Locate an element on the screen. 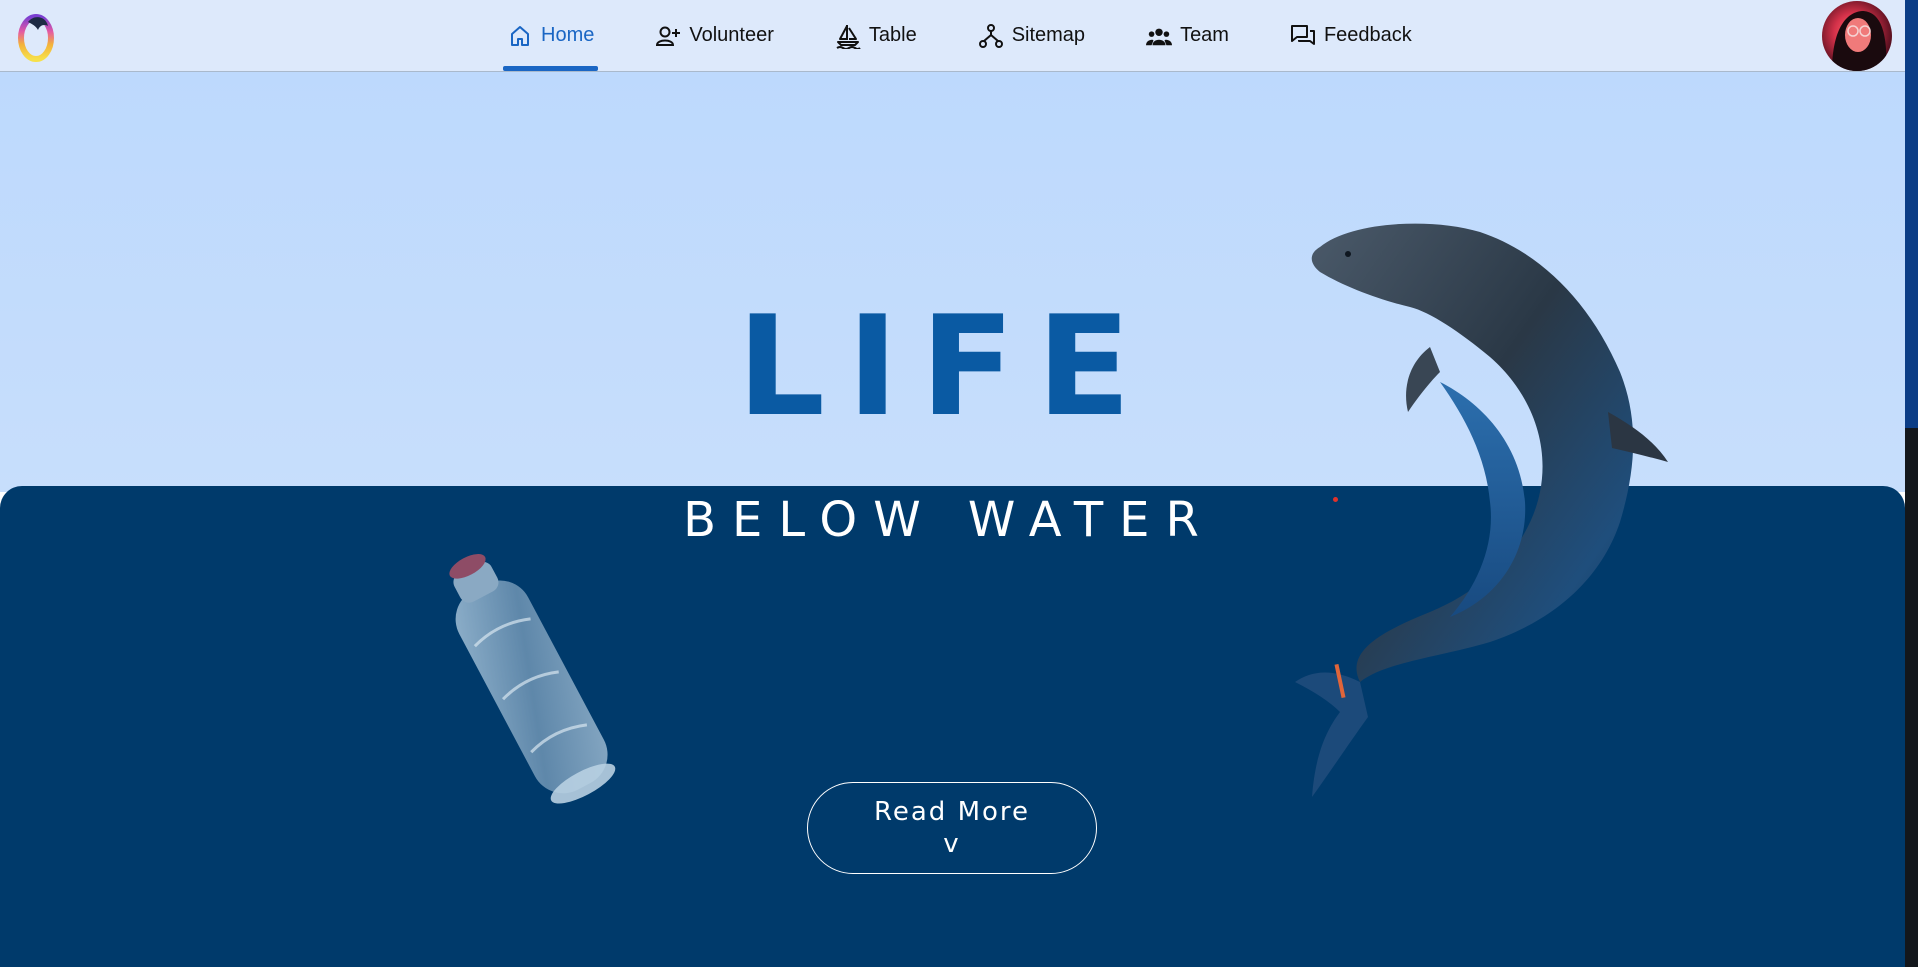 The image size is (1918, 967). nav-label: Feedback is located at coordinates (1367, 35).